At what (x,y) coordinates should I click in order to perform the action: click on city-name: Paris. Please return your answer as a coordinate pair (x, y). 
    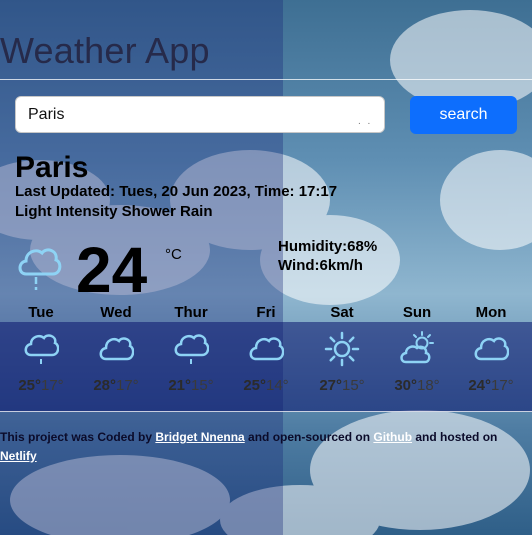
    Looking at the image, I should click on (52, 167).